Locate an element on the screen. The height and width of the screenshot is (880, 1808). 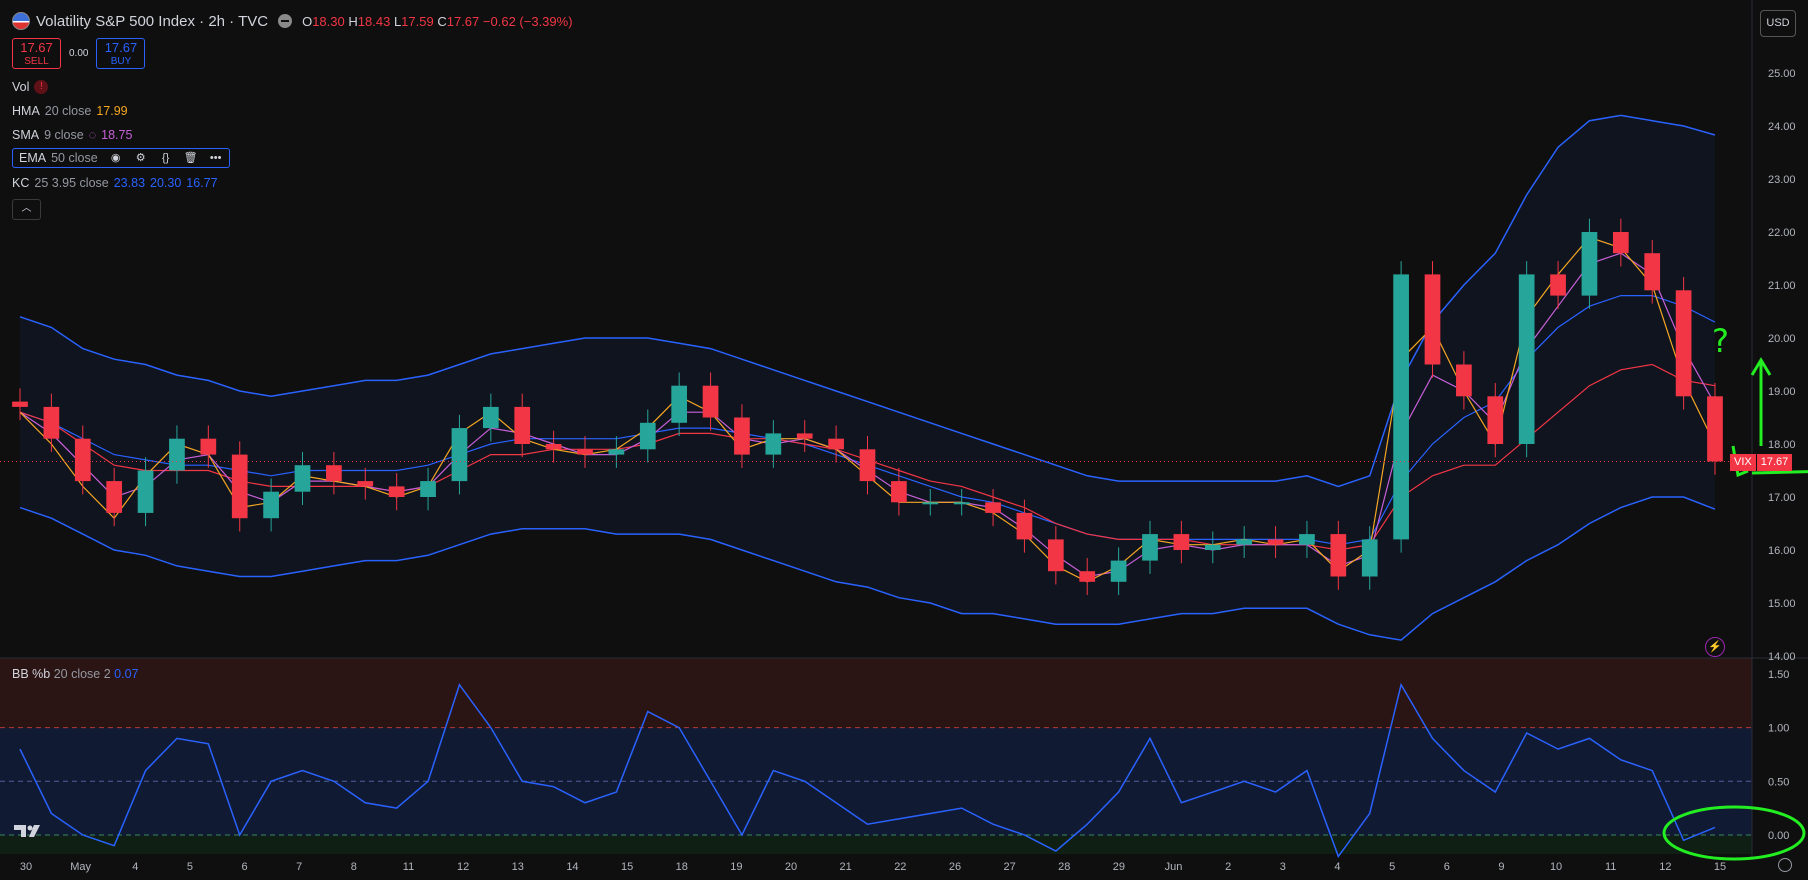
indicator-sma: SMA 9 close ◌ 18.75 is located at coordinates (72, 135).